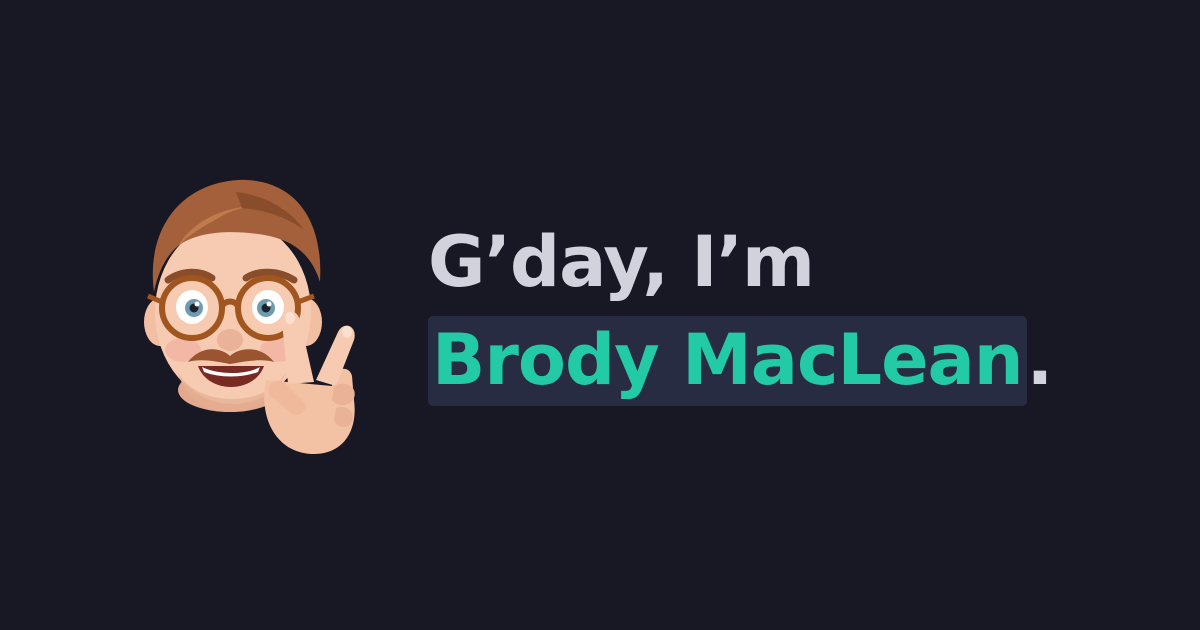 The image size is (1200, 630). I want to click on name-period: ., so click(1040, 360).